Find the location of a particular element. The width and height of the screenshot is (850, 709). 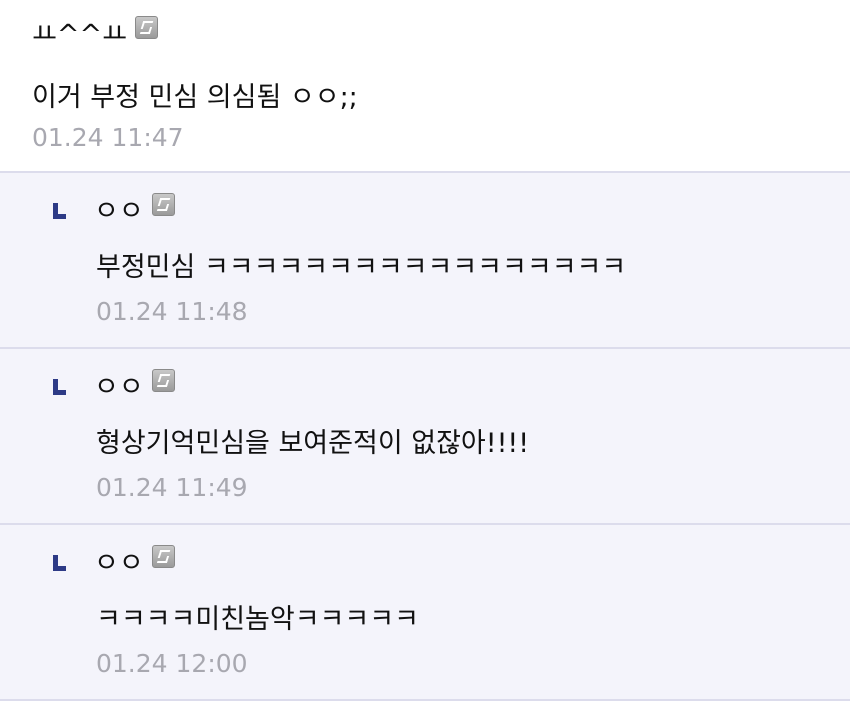

reply-text: 형상기억민심을 보여준적이 없잖아!!!! is located at coordinates (313, 443).